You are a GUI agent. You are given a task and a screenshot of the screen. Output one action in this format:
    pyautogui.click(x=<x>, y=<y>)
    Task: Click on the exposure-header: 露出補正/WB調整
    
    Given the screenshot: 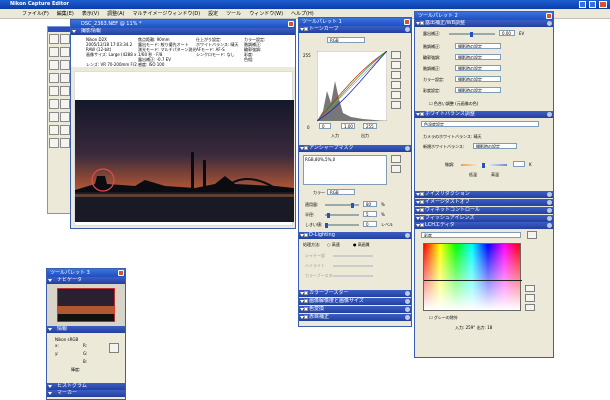 What is the action you would take?
    pyautogui.click(x=484, y=23)
    